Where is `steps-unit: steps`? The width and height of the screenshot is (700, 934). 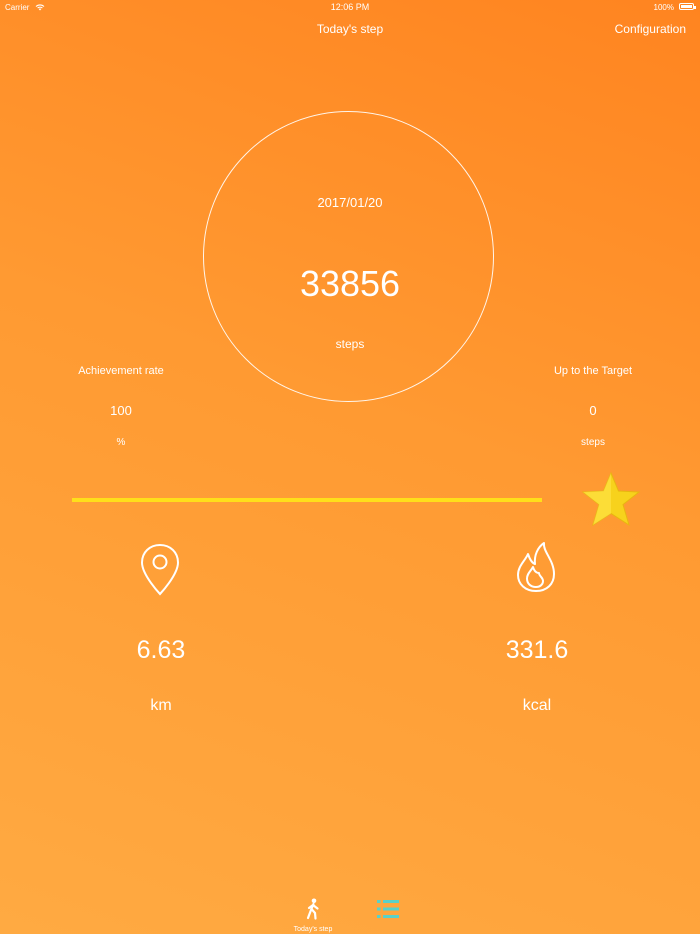
steps-unit: steps is located at coordinates (350, 344).